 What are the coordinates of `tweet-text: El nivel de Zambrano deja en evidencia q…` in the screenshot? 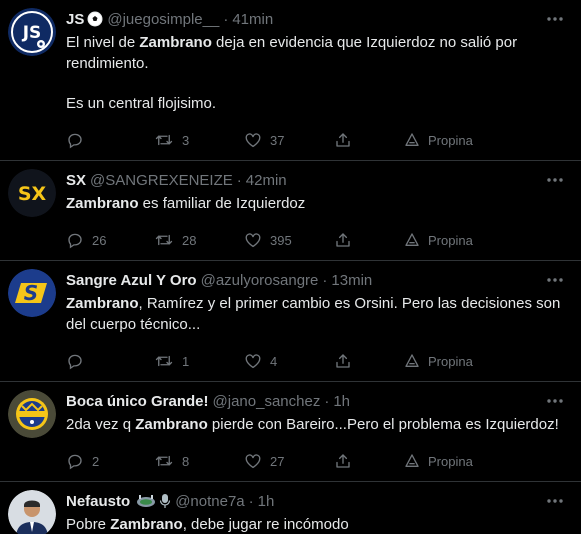 It's located at (315, 73).